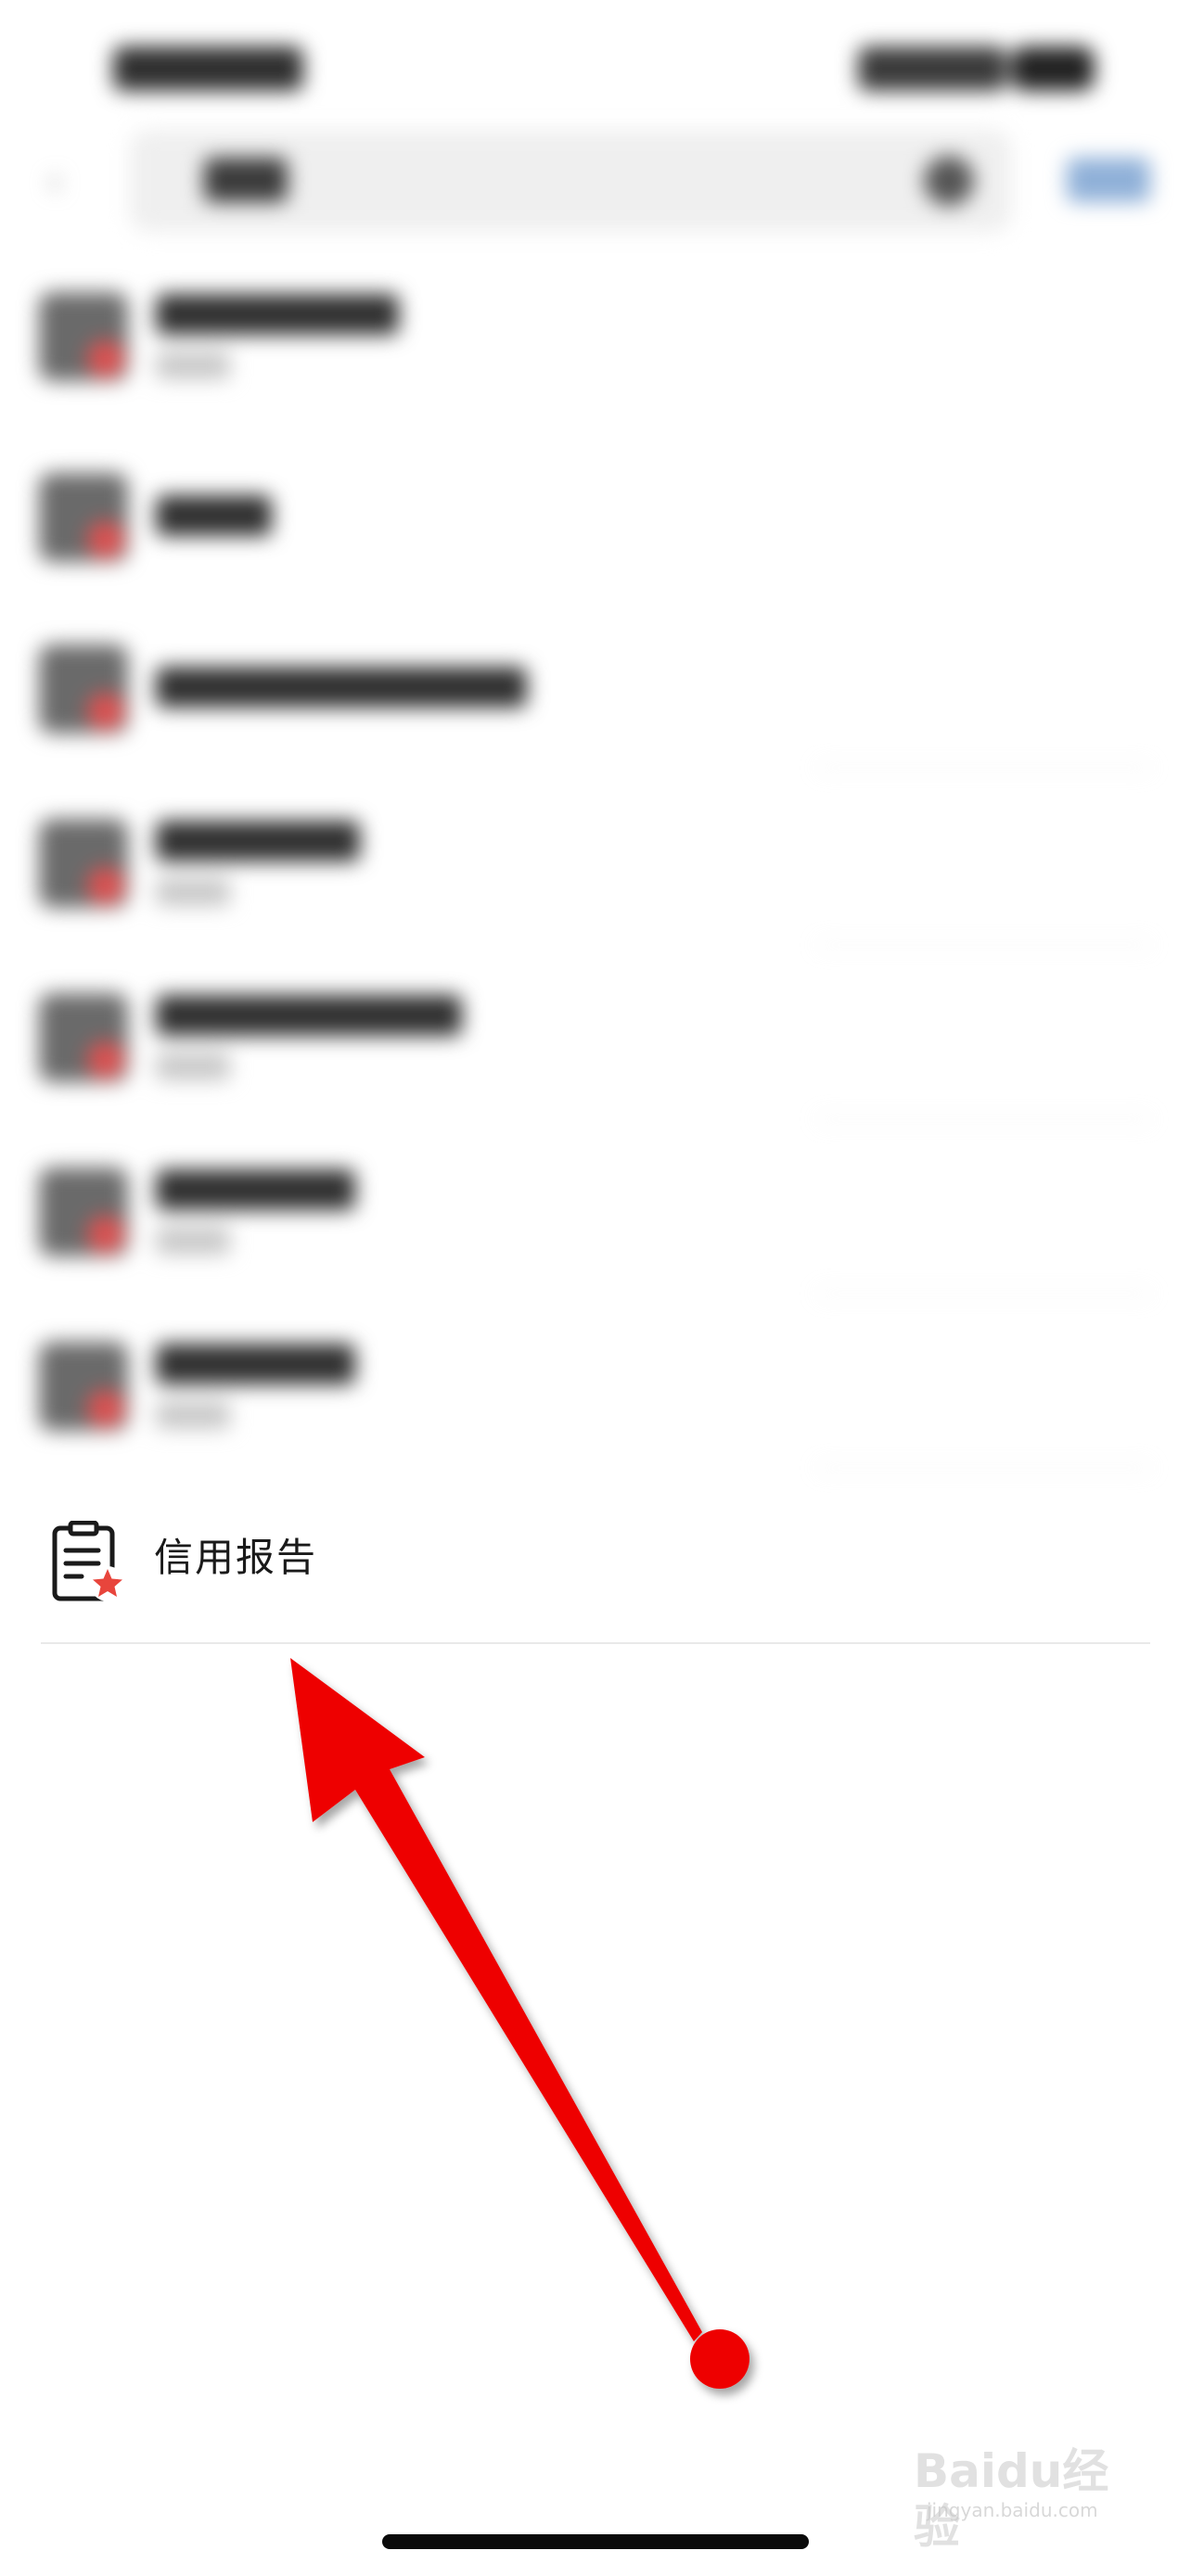 The width and height of the screenshot is (1191, 2576). Describe the element at coordinates (519, 2023) in the screenshot. I see `arrow-shape` at that location.